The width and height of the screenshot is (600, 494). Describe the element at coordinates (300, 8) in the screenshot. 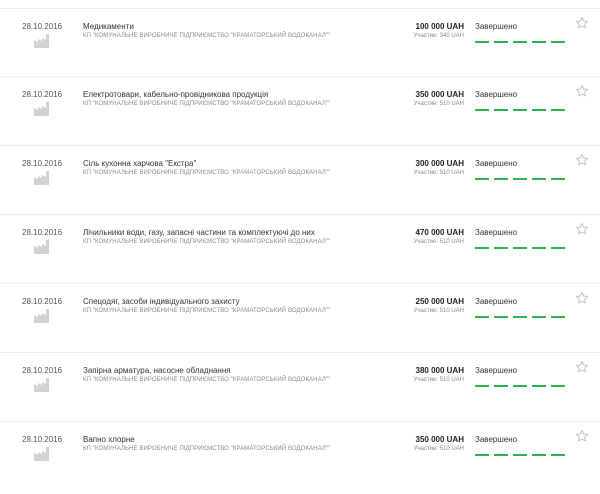

I see `row-separator` at that location.